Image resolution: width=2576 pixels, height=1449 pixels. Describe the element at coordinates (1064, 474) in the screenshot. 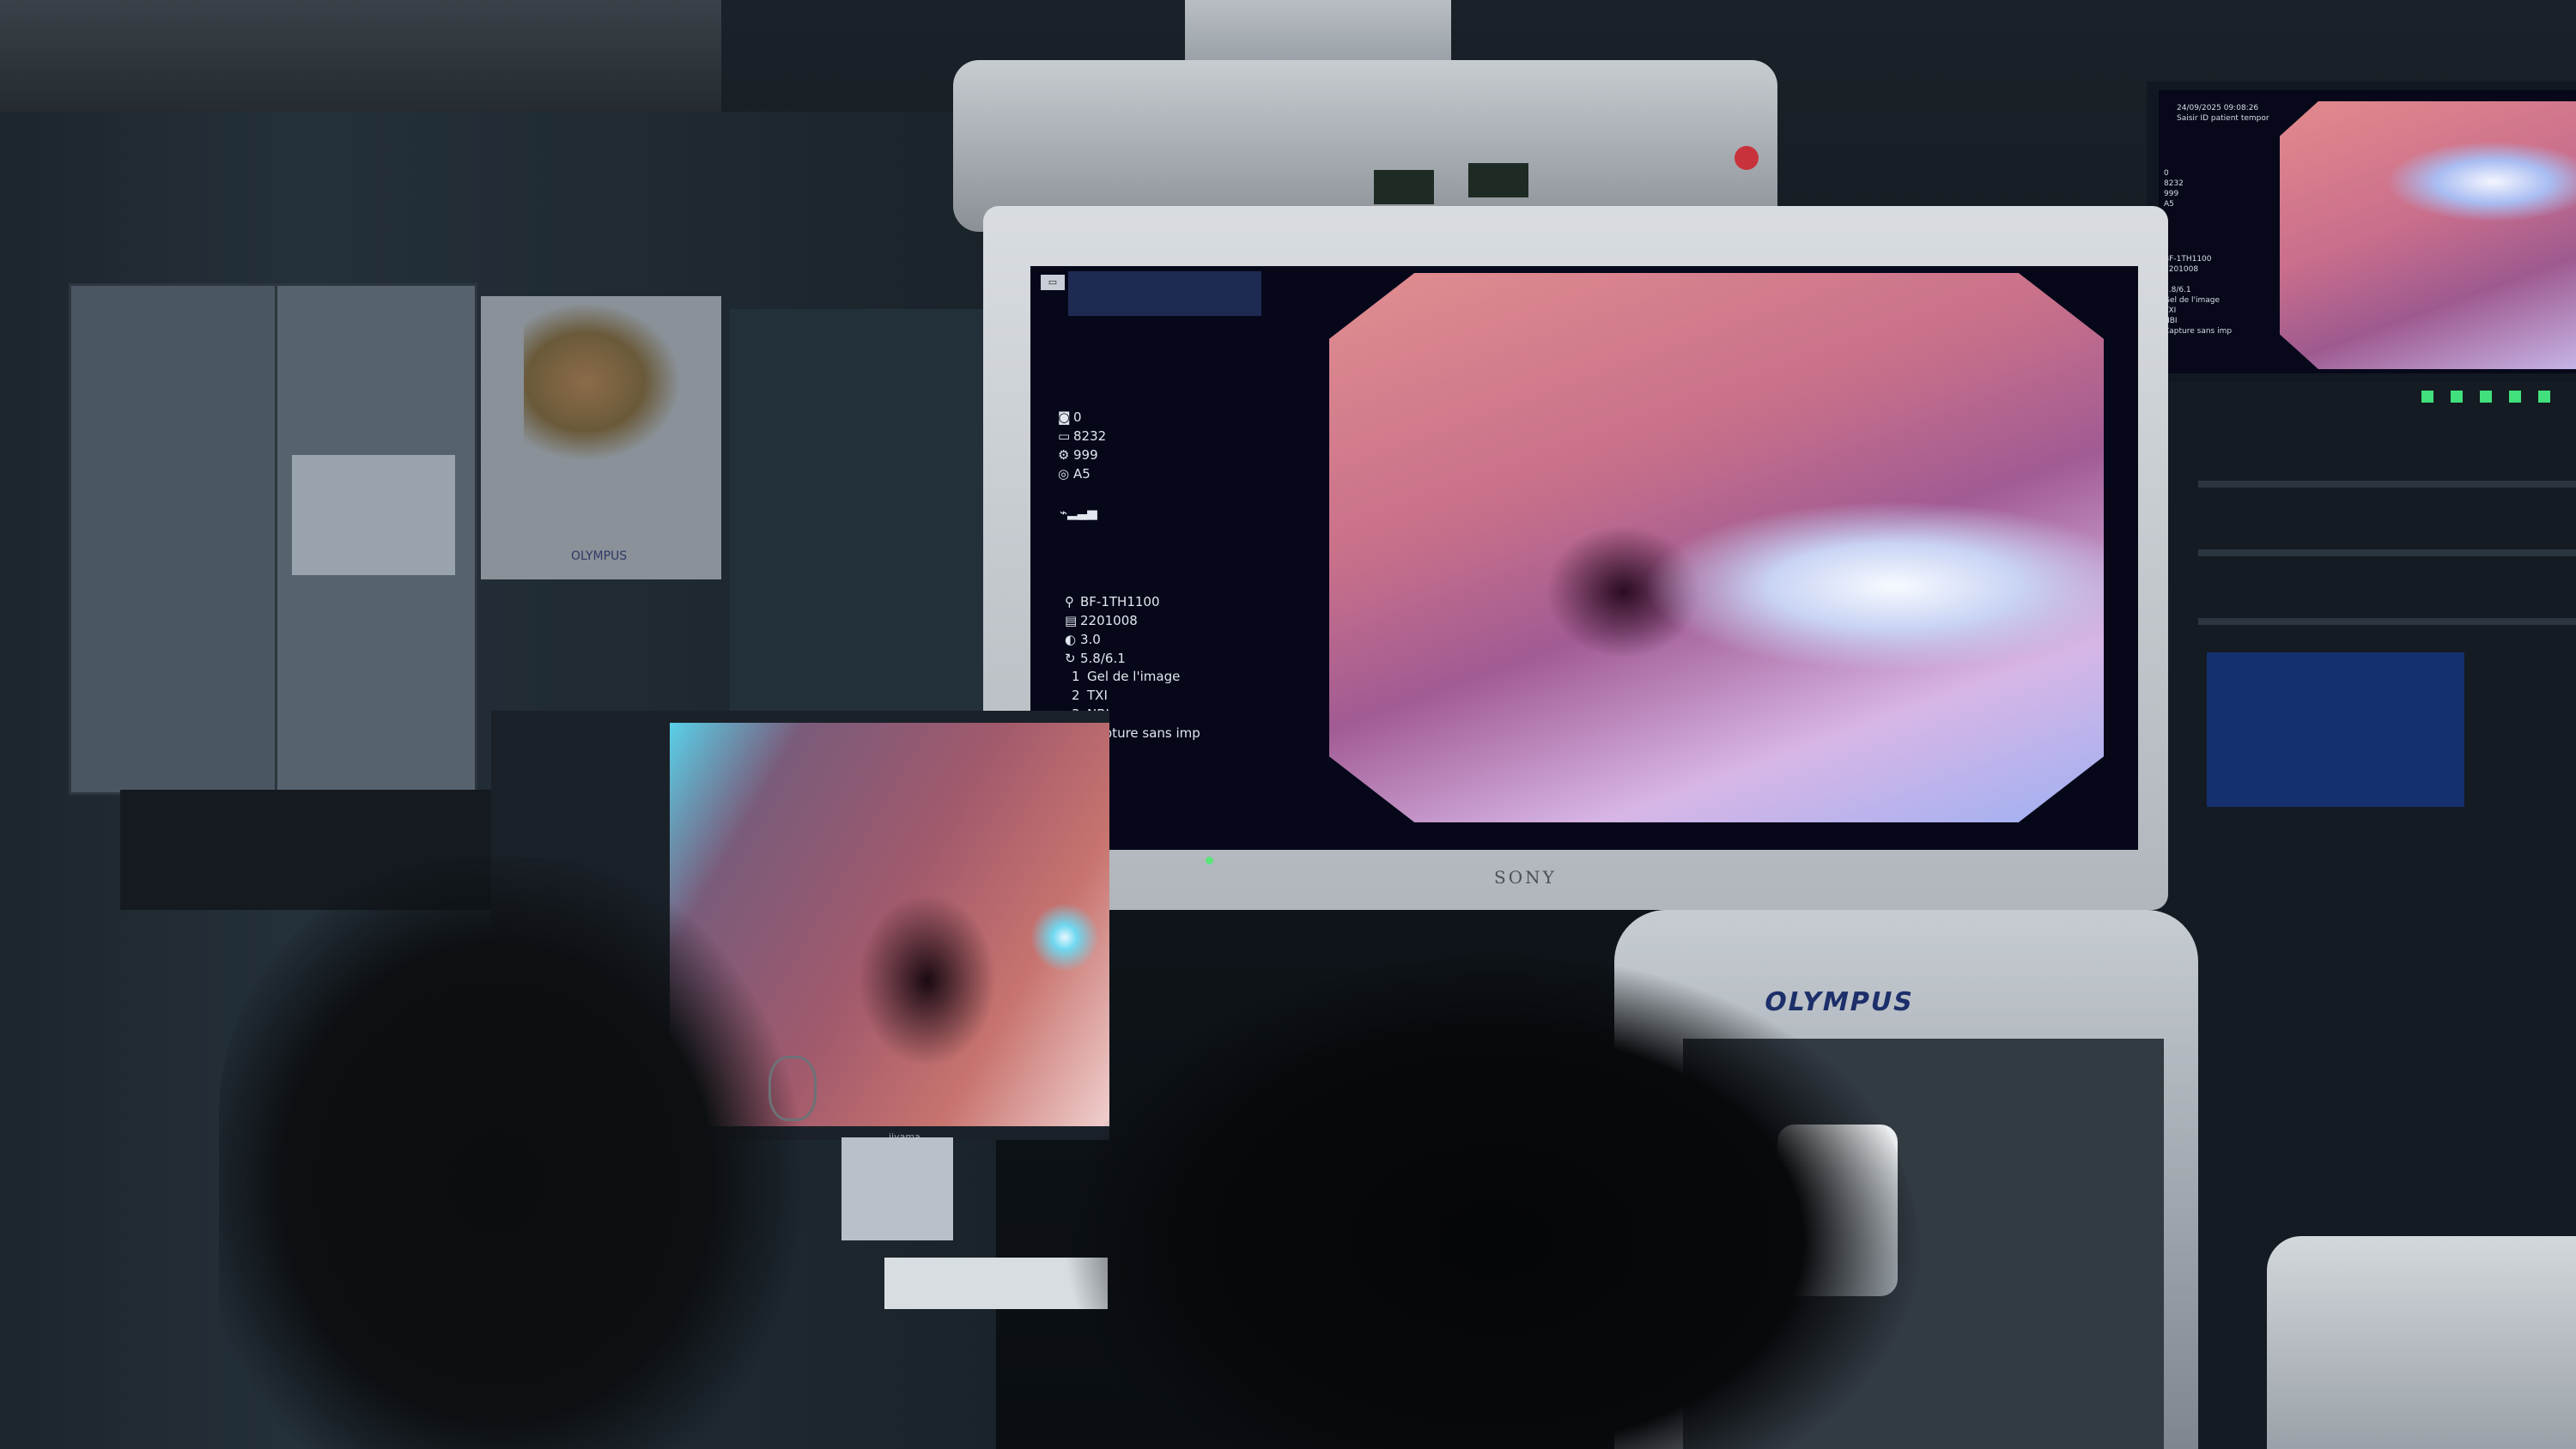

I see `record-icon: ◎` at that location.